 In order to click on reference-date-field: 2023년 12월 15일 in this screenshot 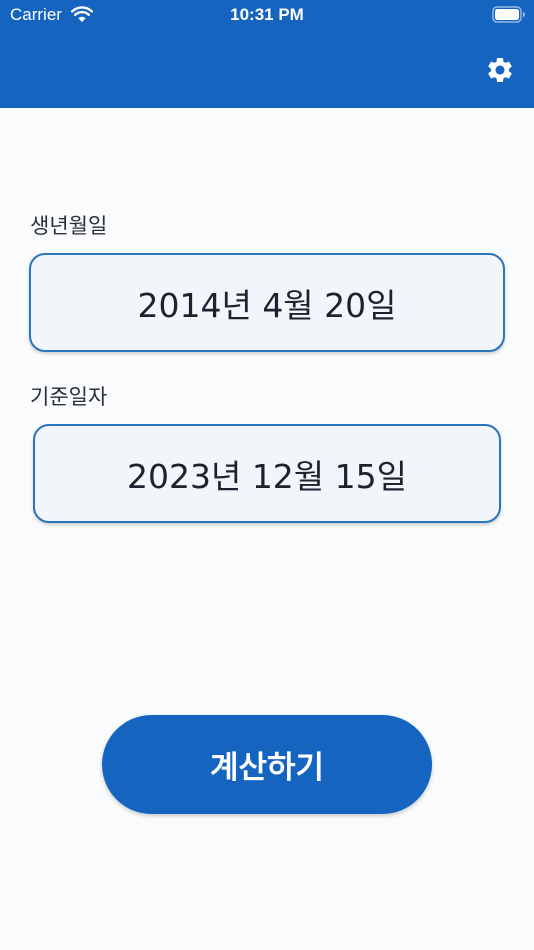, I will do `click(267, 473)`.